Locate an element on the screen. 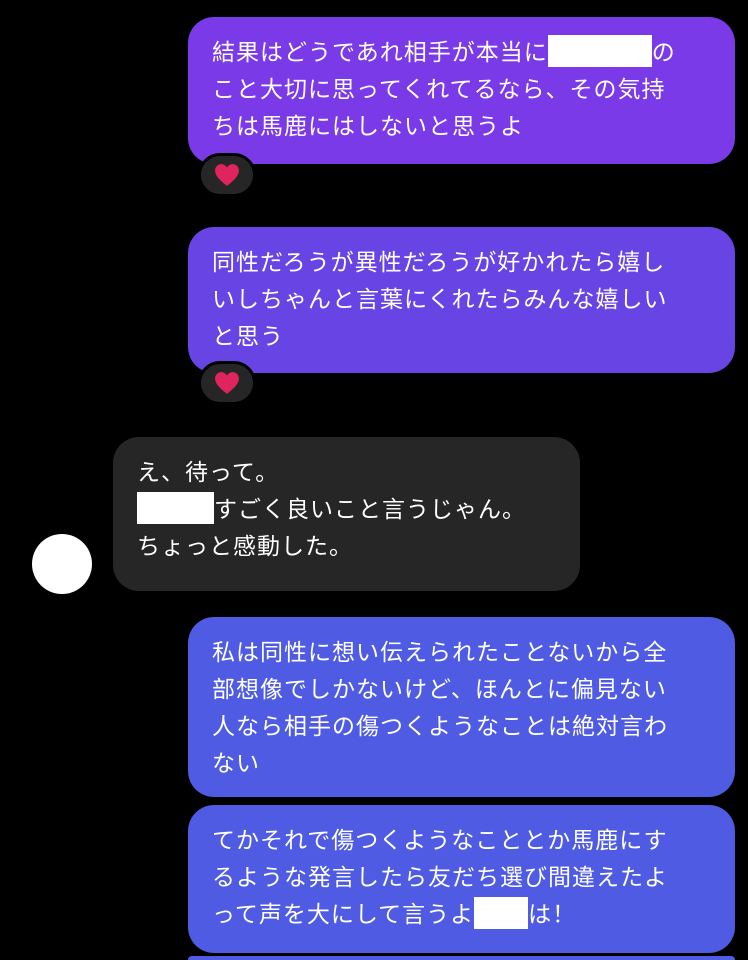  message-line: ない is located at coordinates (236, 764).